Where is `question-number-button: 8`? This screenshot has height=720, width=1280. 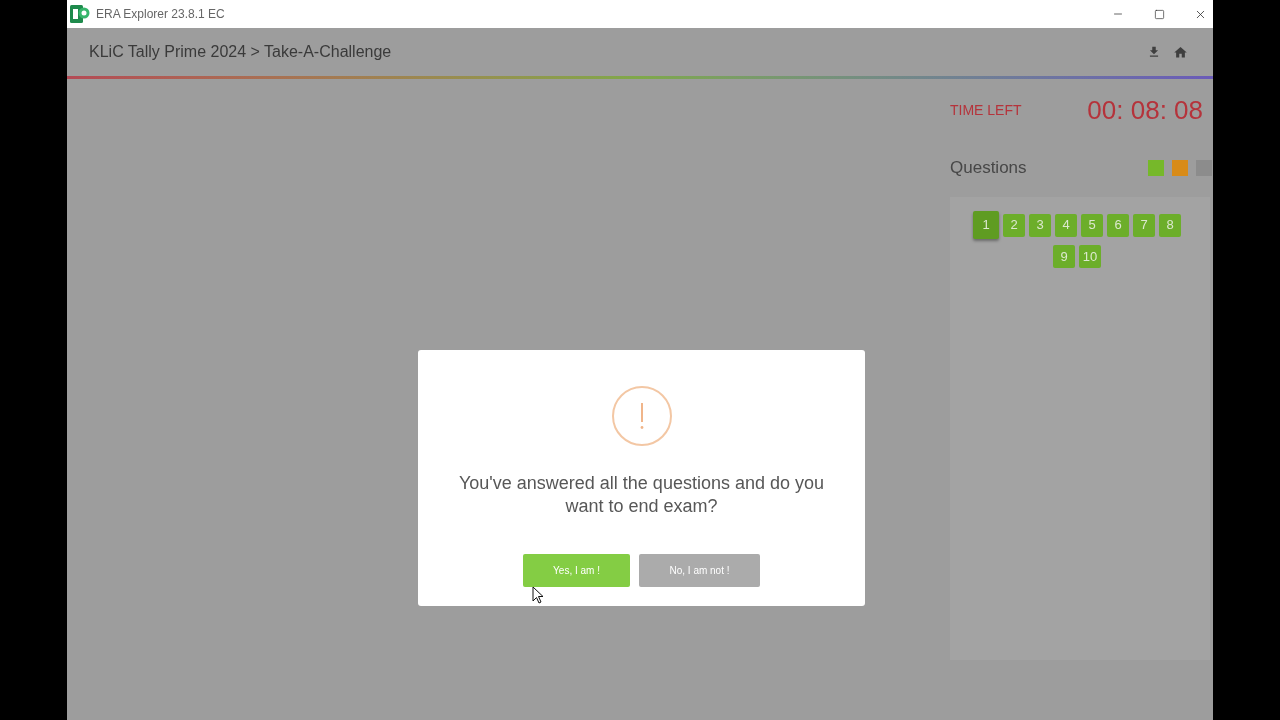
question-number-button: 8 is located at coordinates (1170, 225).